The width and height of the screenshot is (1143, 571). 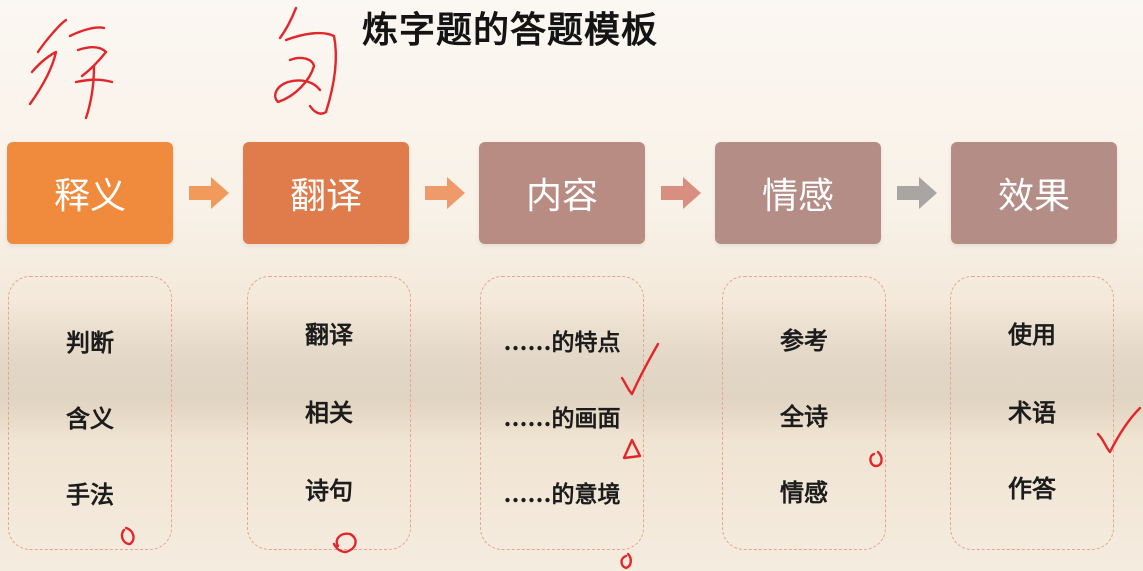 I want to click on step-box-5: 效果, so click(x=1034, y=193).